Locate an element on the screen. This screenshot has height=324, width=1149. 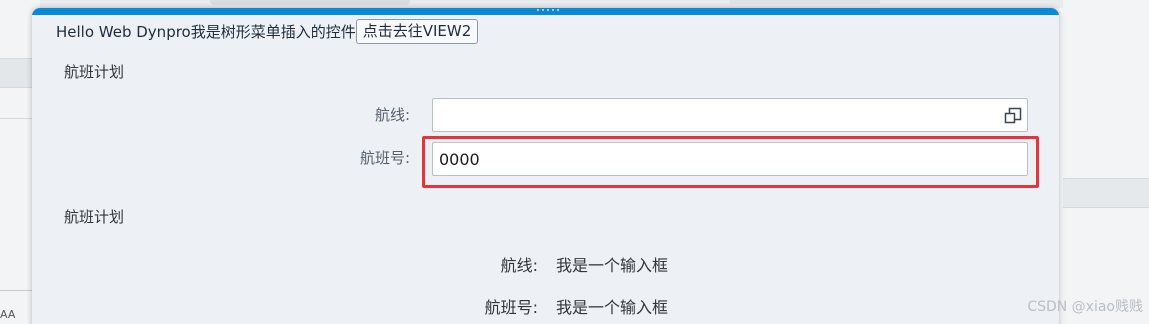
greeting-row: Hello Web Dynpro我是树形菜单插入的控件 点击去往VIEW2 is located at coordinates (267, 31).